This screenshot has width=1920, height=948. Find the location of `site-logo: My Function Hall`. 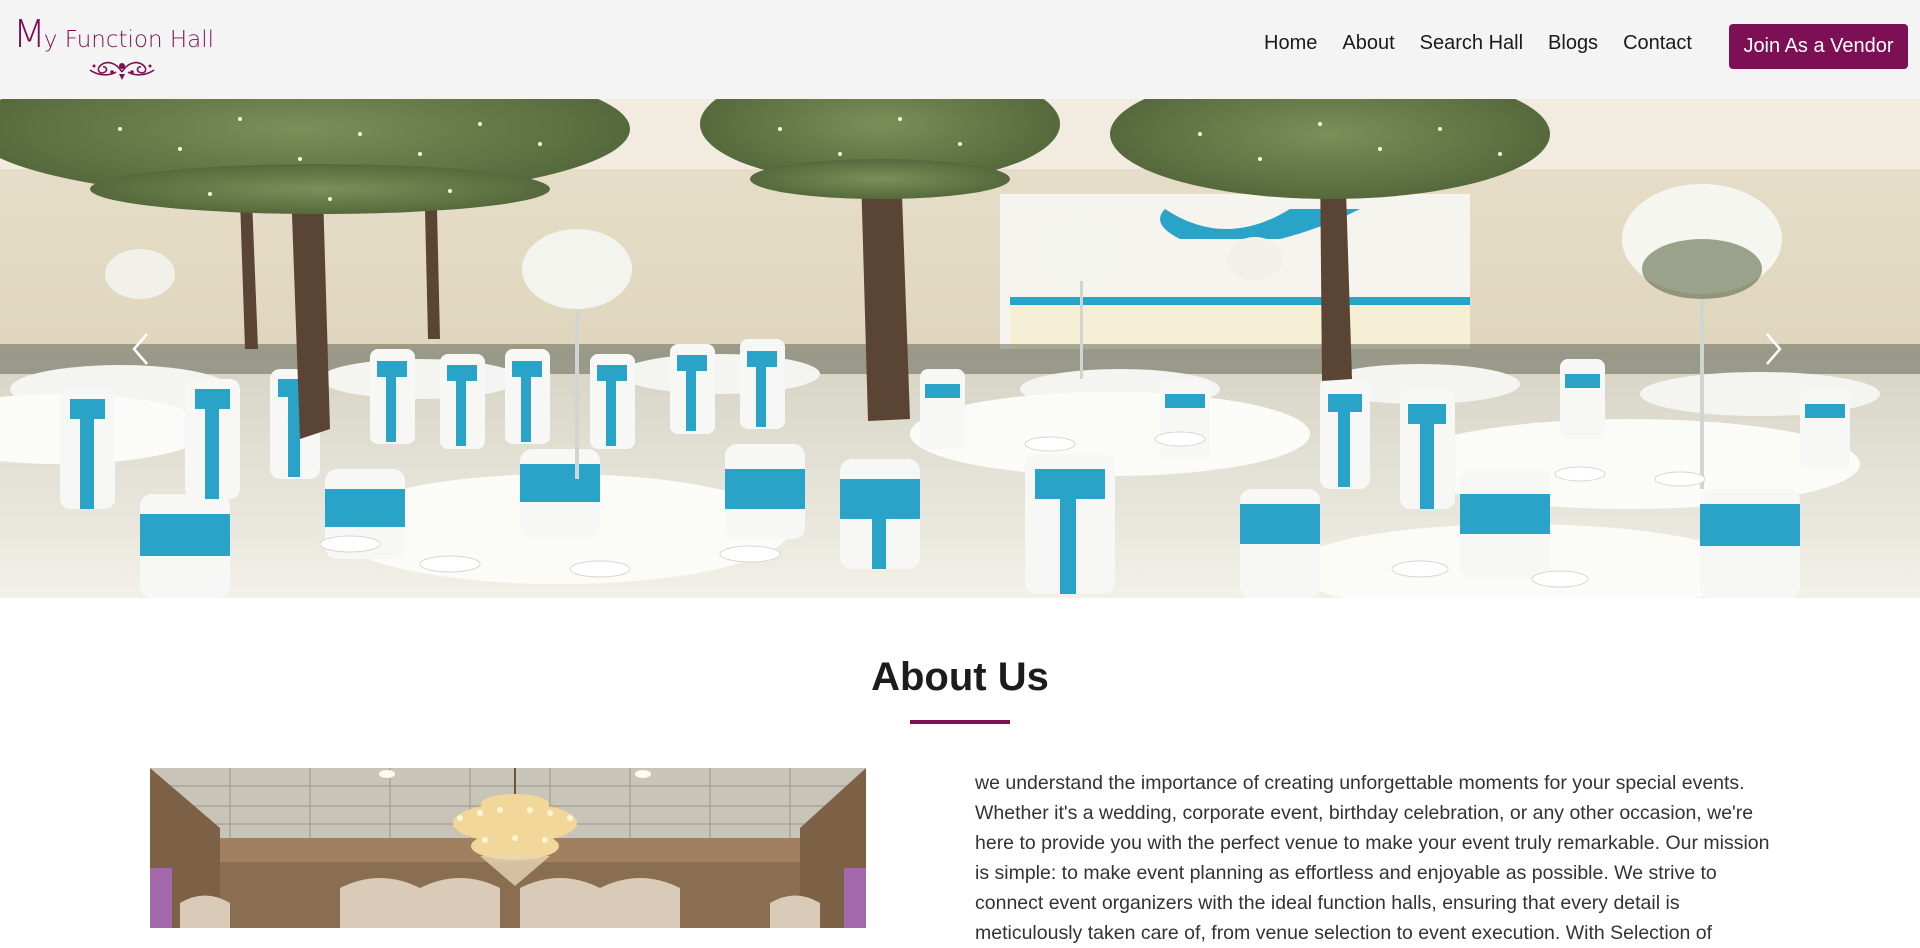

site-logo: My Function Hall is located at coordinates (114, 48).